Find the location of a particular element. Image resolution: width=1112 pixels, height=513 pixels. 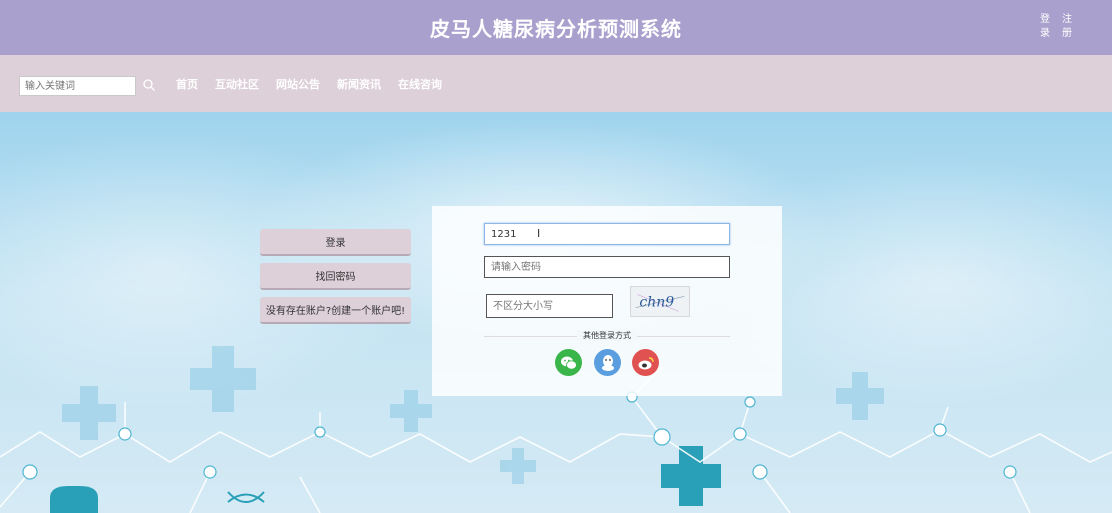

login-link: 登 录 is located at coordinates (1045, 27).